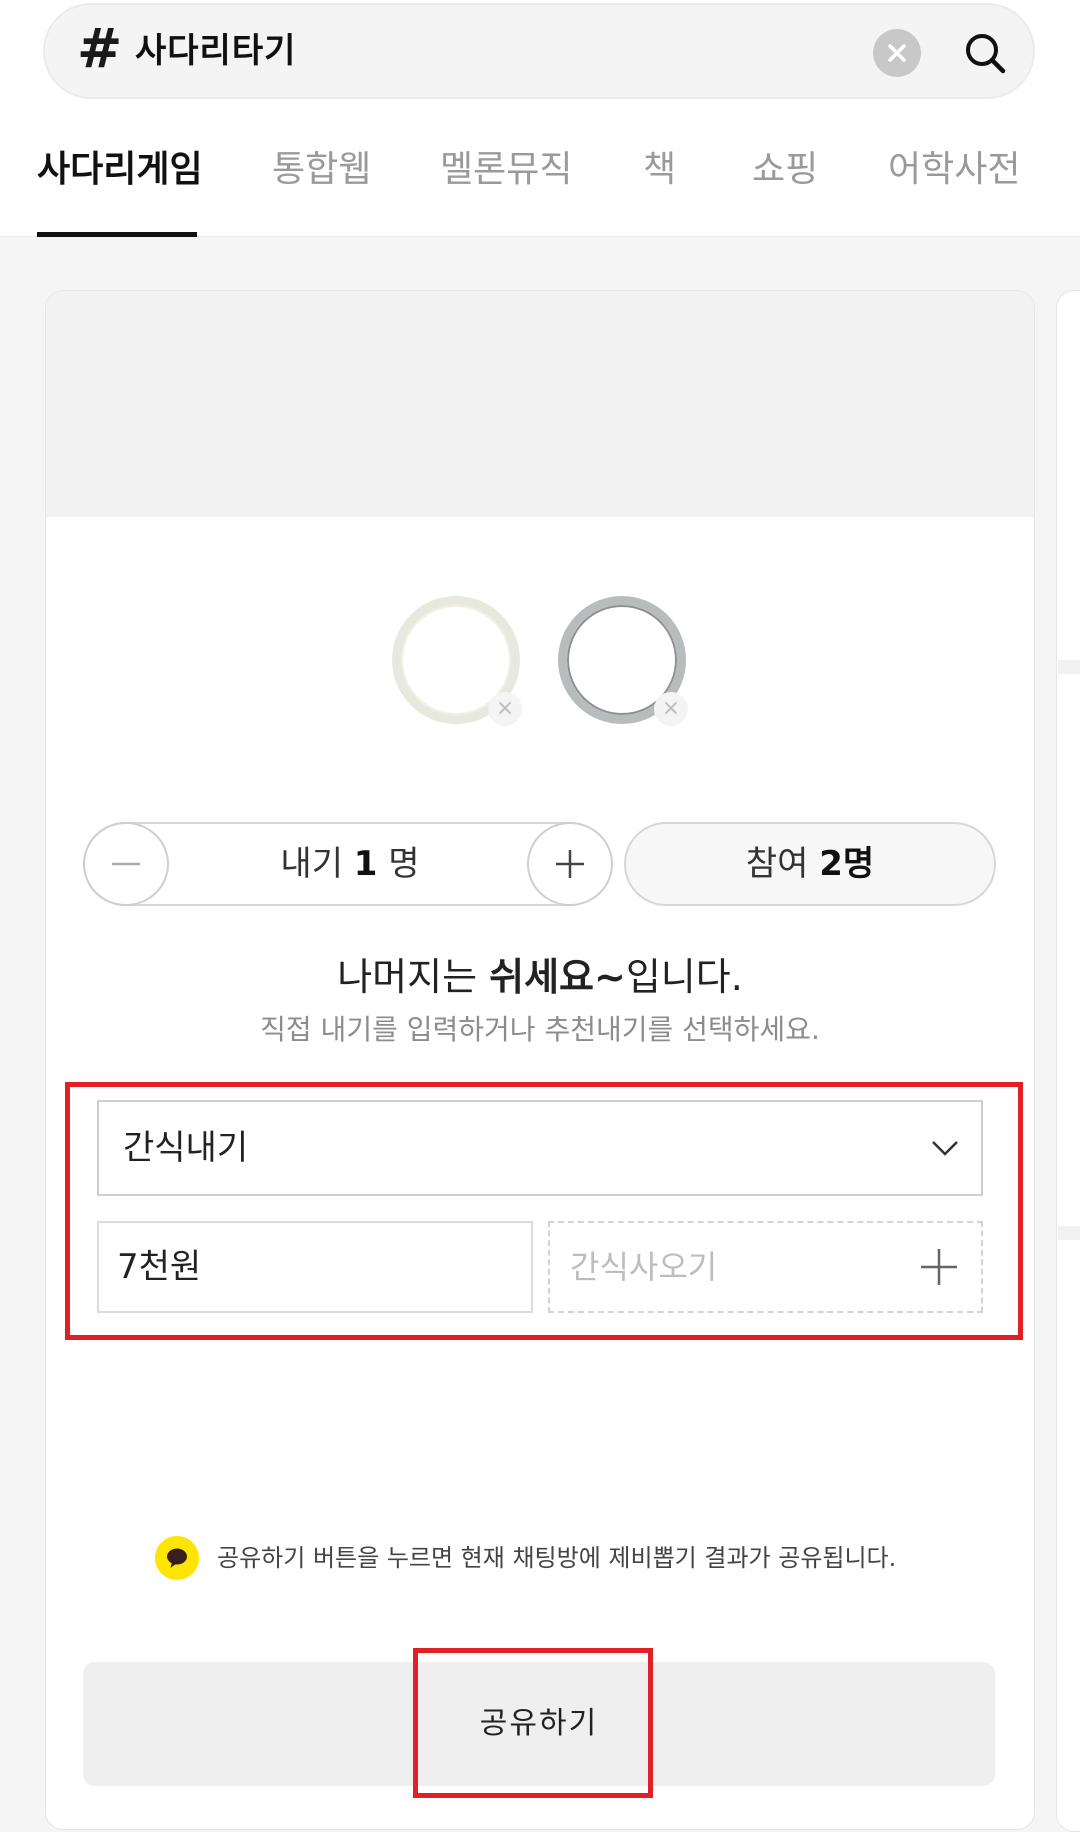  I want to click on hint-text: 직접 내기를 입력하거나 추천내기를 선택하세요., so click(540, 1029).